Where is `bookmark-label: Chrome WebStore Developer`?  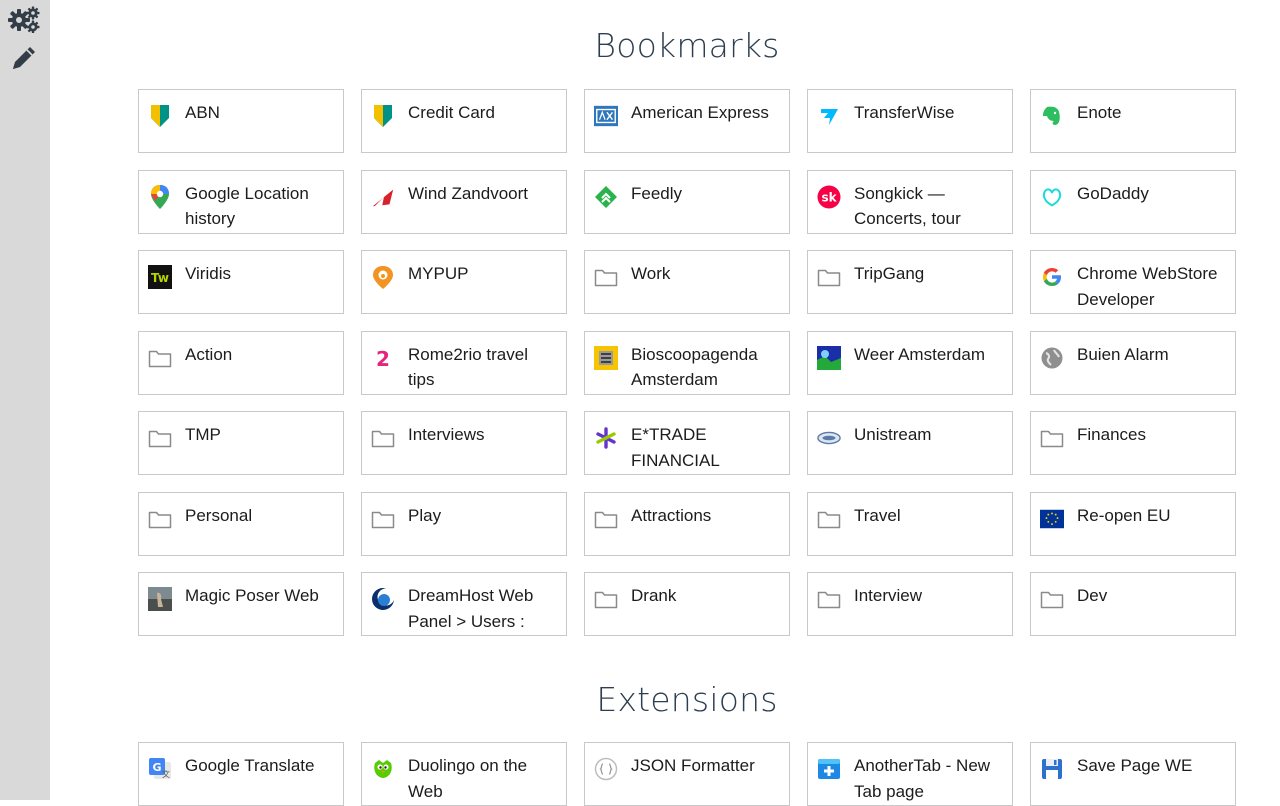 bookmark-label: Chrome WebStore Developer is located at coordinates (1147, 286).